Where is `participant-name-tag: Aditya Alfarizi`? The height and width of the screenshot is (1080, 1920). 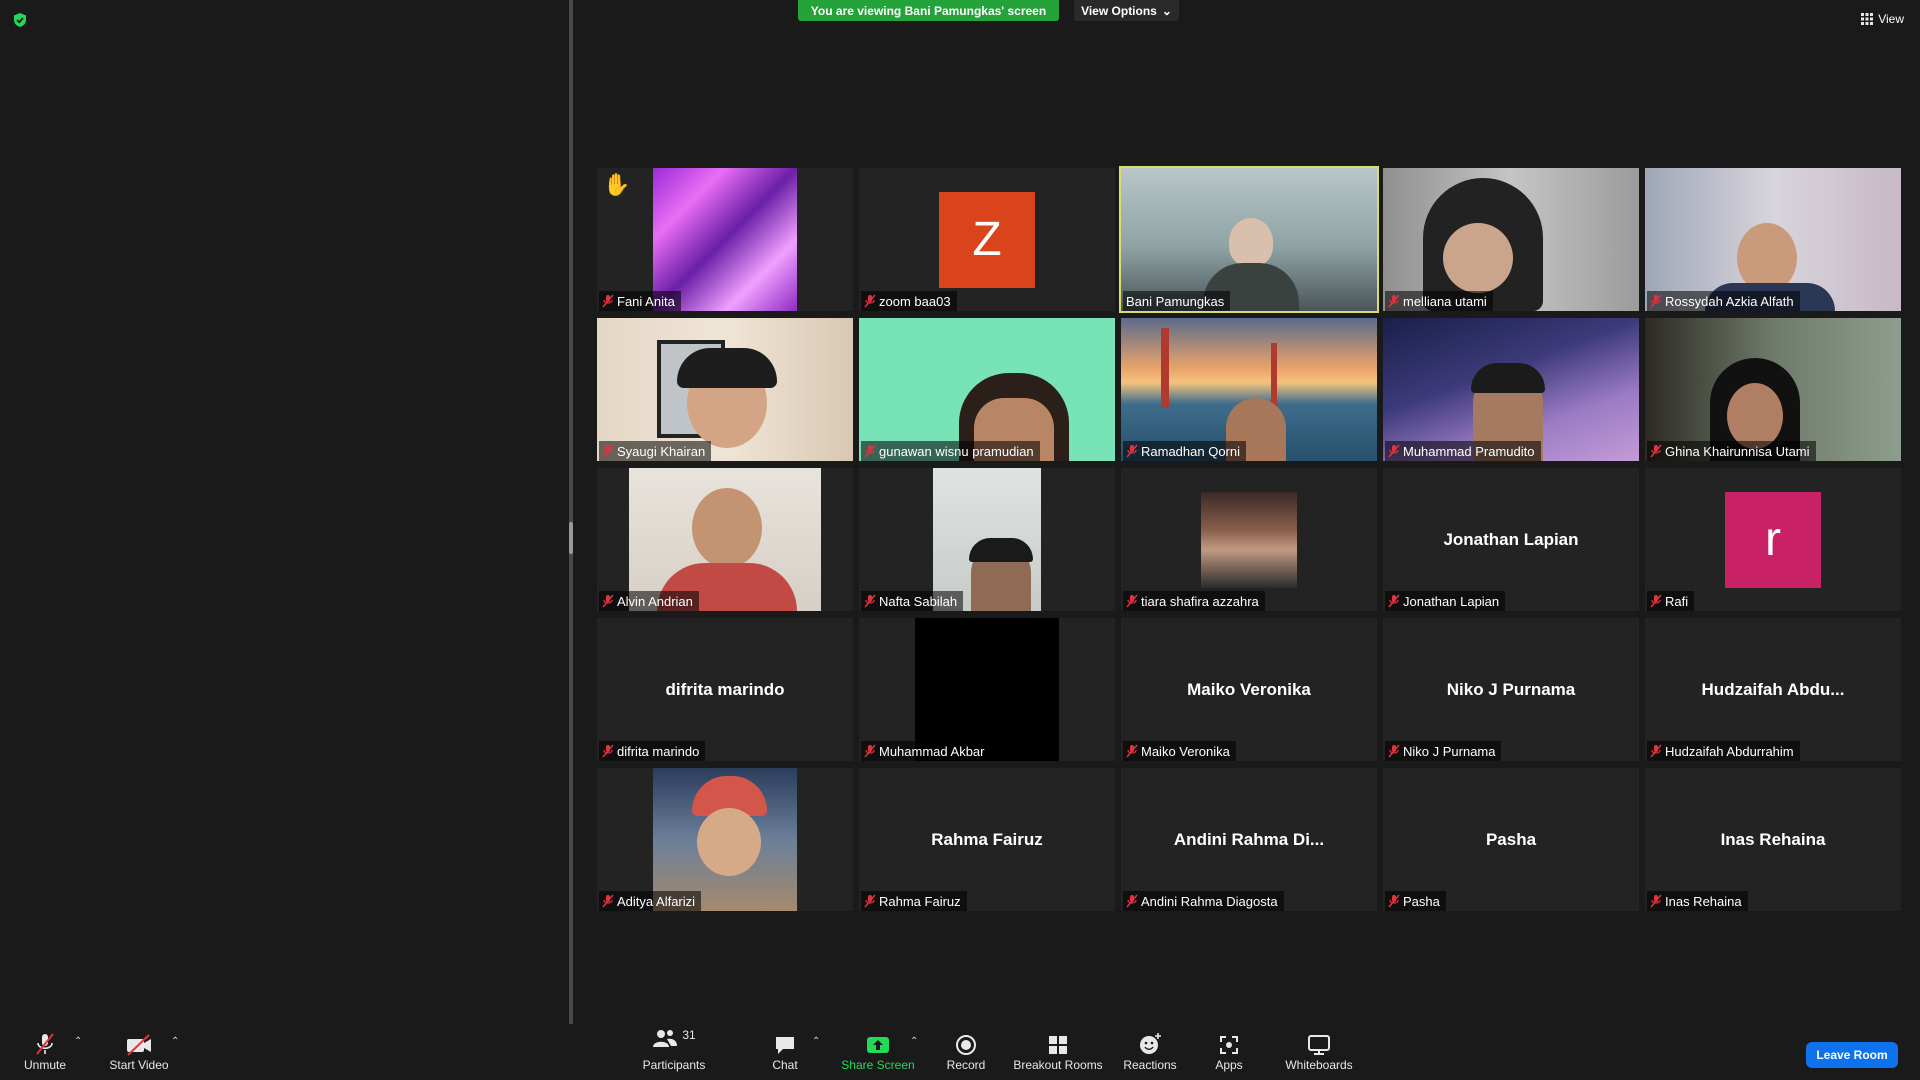 participant-name-tag: Aditya Alfarizi is located at coordinates (650, 901).